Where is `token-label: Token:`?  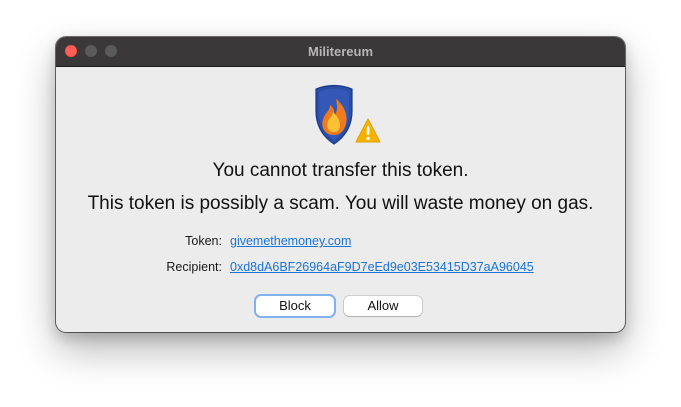 token-label: Token: is located at coordinates (203, 241).